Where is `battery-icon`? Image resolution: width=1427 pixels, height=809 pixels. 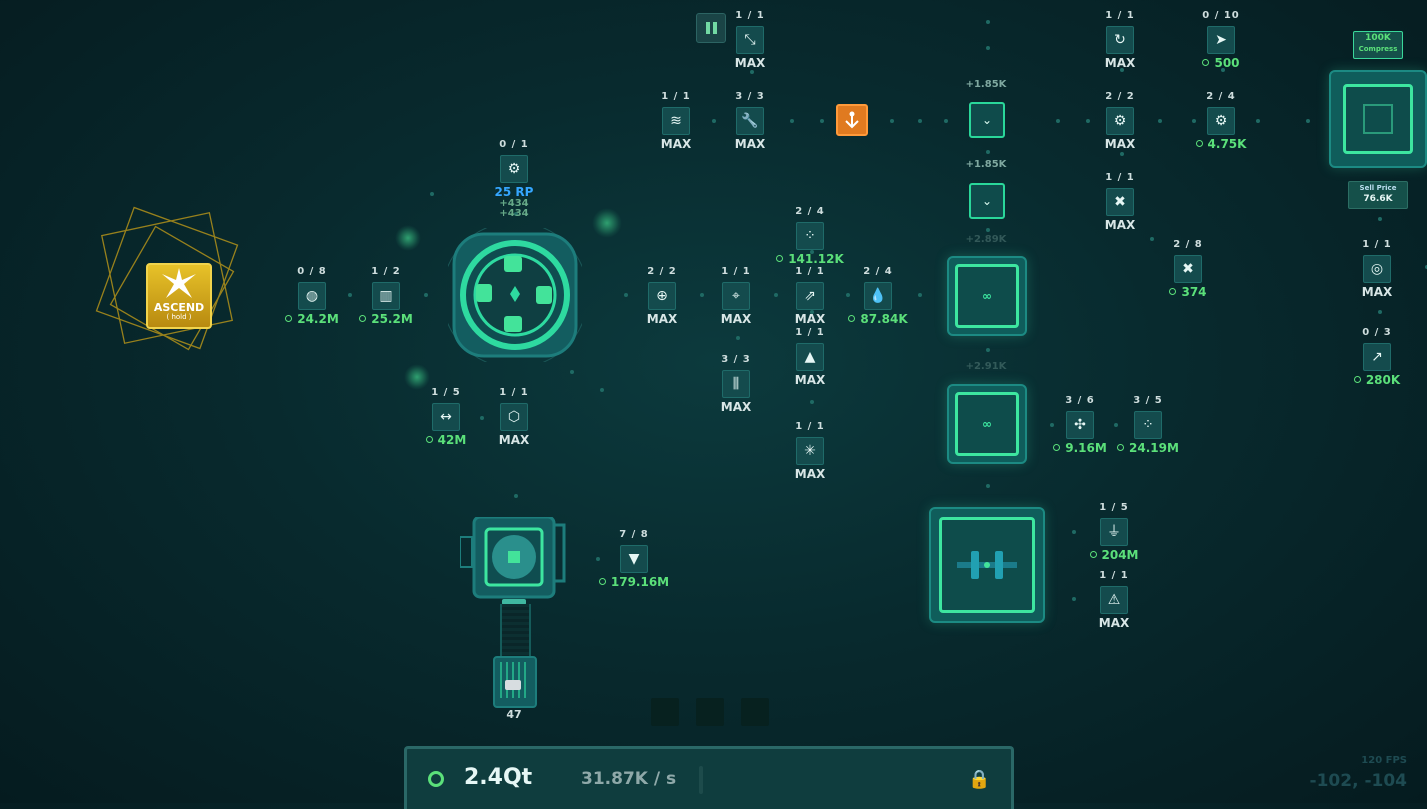 battery-icon is located at coordinates (513, 680).